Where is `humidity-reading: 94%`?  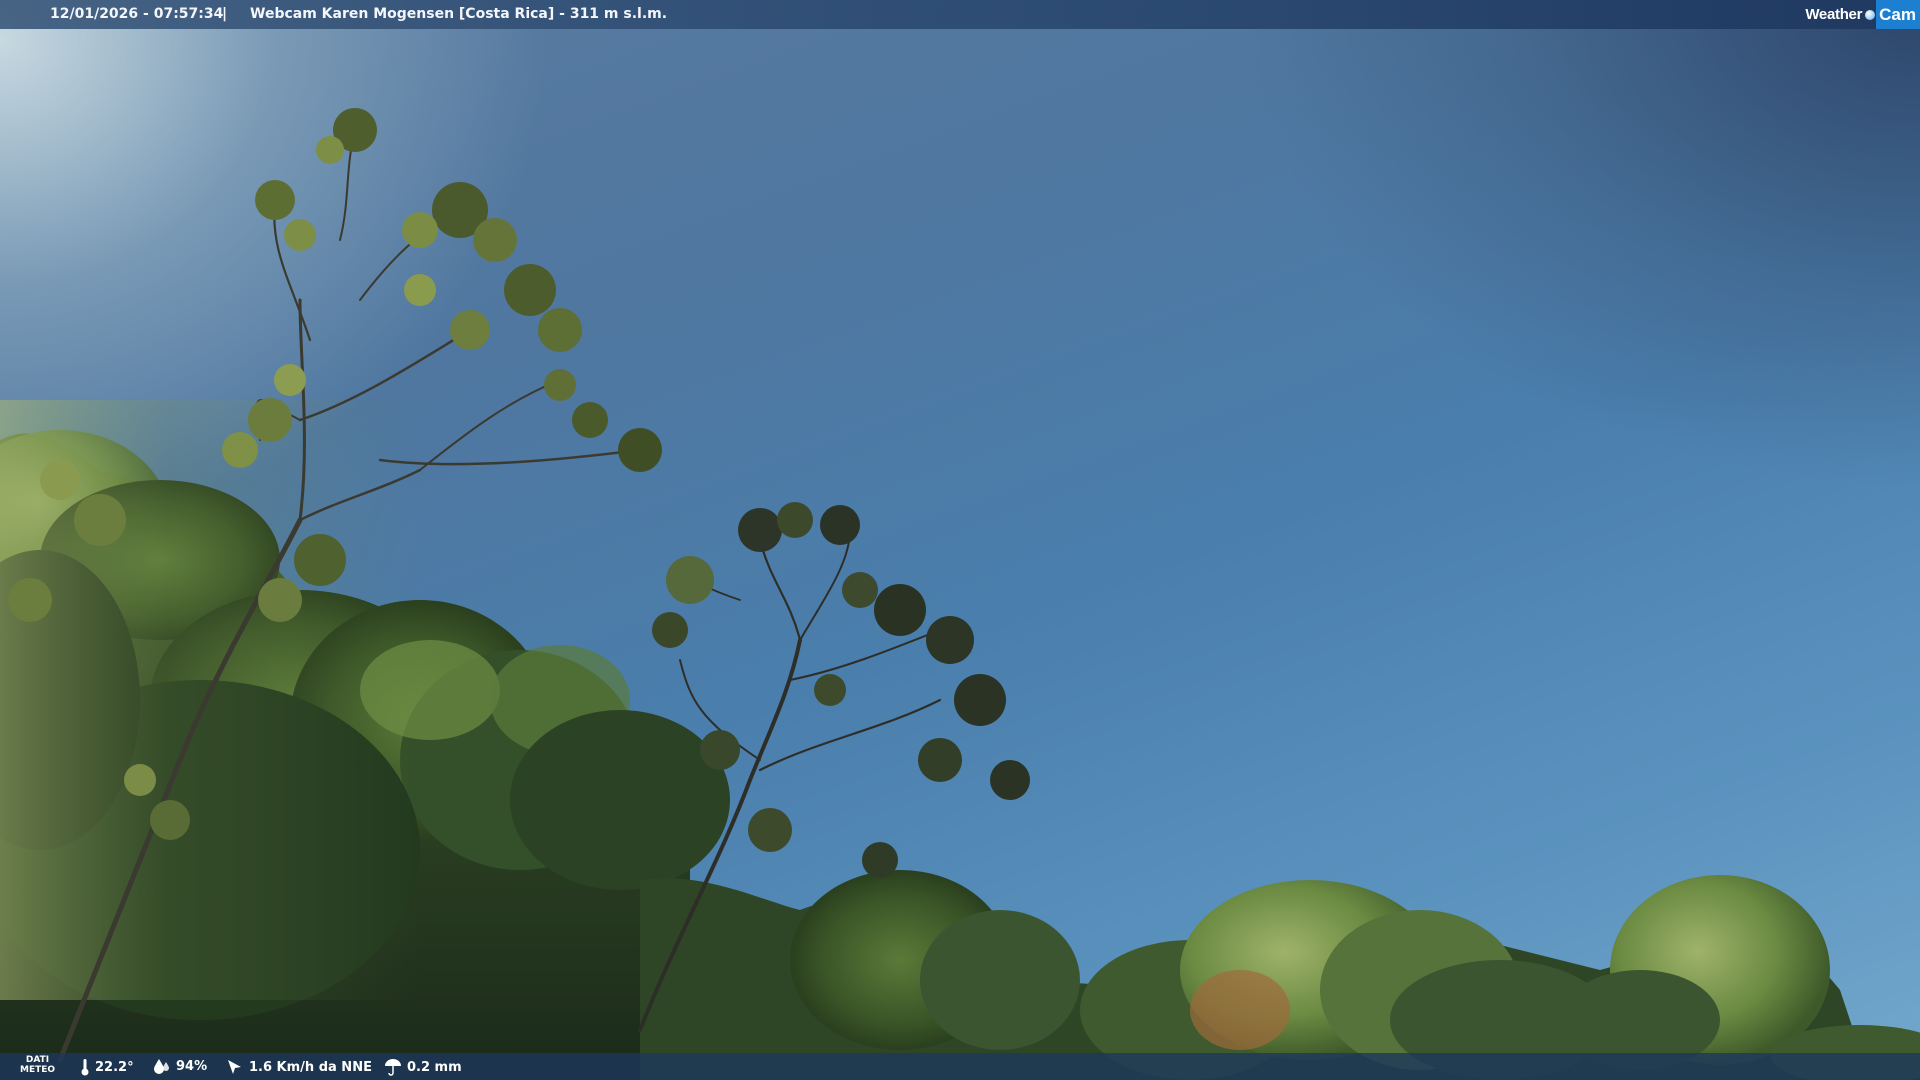
humidity-reading: 94% is located at coordinates (180, 1066).